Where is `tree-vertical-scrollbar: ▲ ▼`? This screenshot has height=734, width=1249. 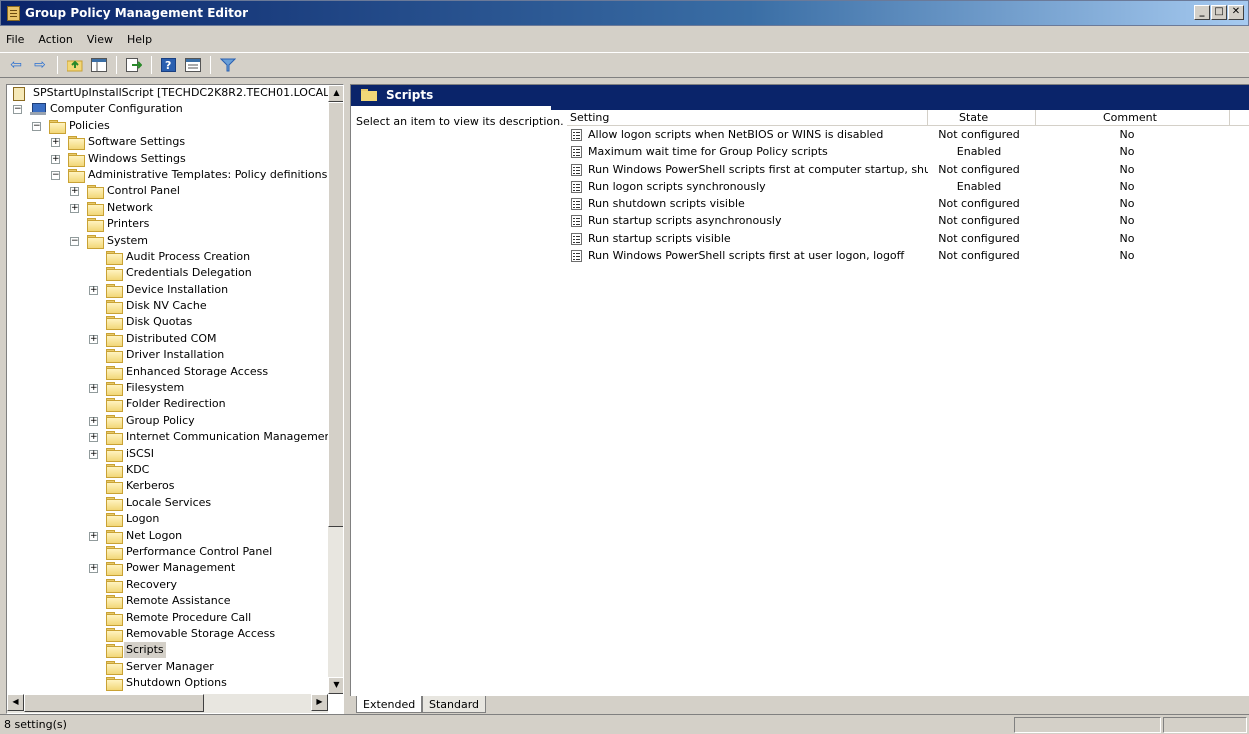 tree-vertical-scrollbar: ▲ ▼ is located at coordinates (335, 389).